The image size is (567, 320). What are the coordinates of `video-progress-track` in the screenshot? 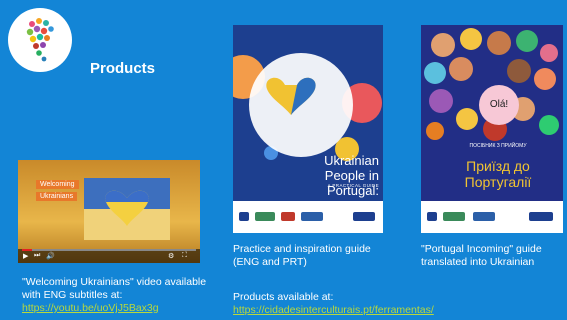 It's located at (109, 250).